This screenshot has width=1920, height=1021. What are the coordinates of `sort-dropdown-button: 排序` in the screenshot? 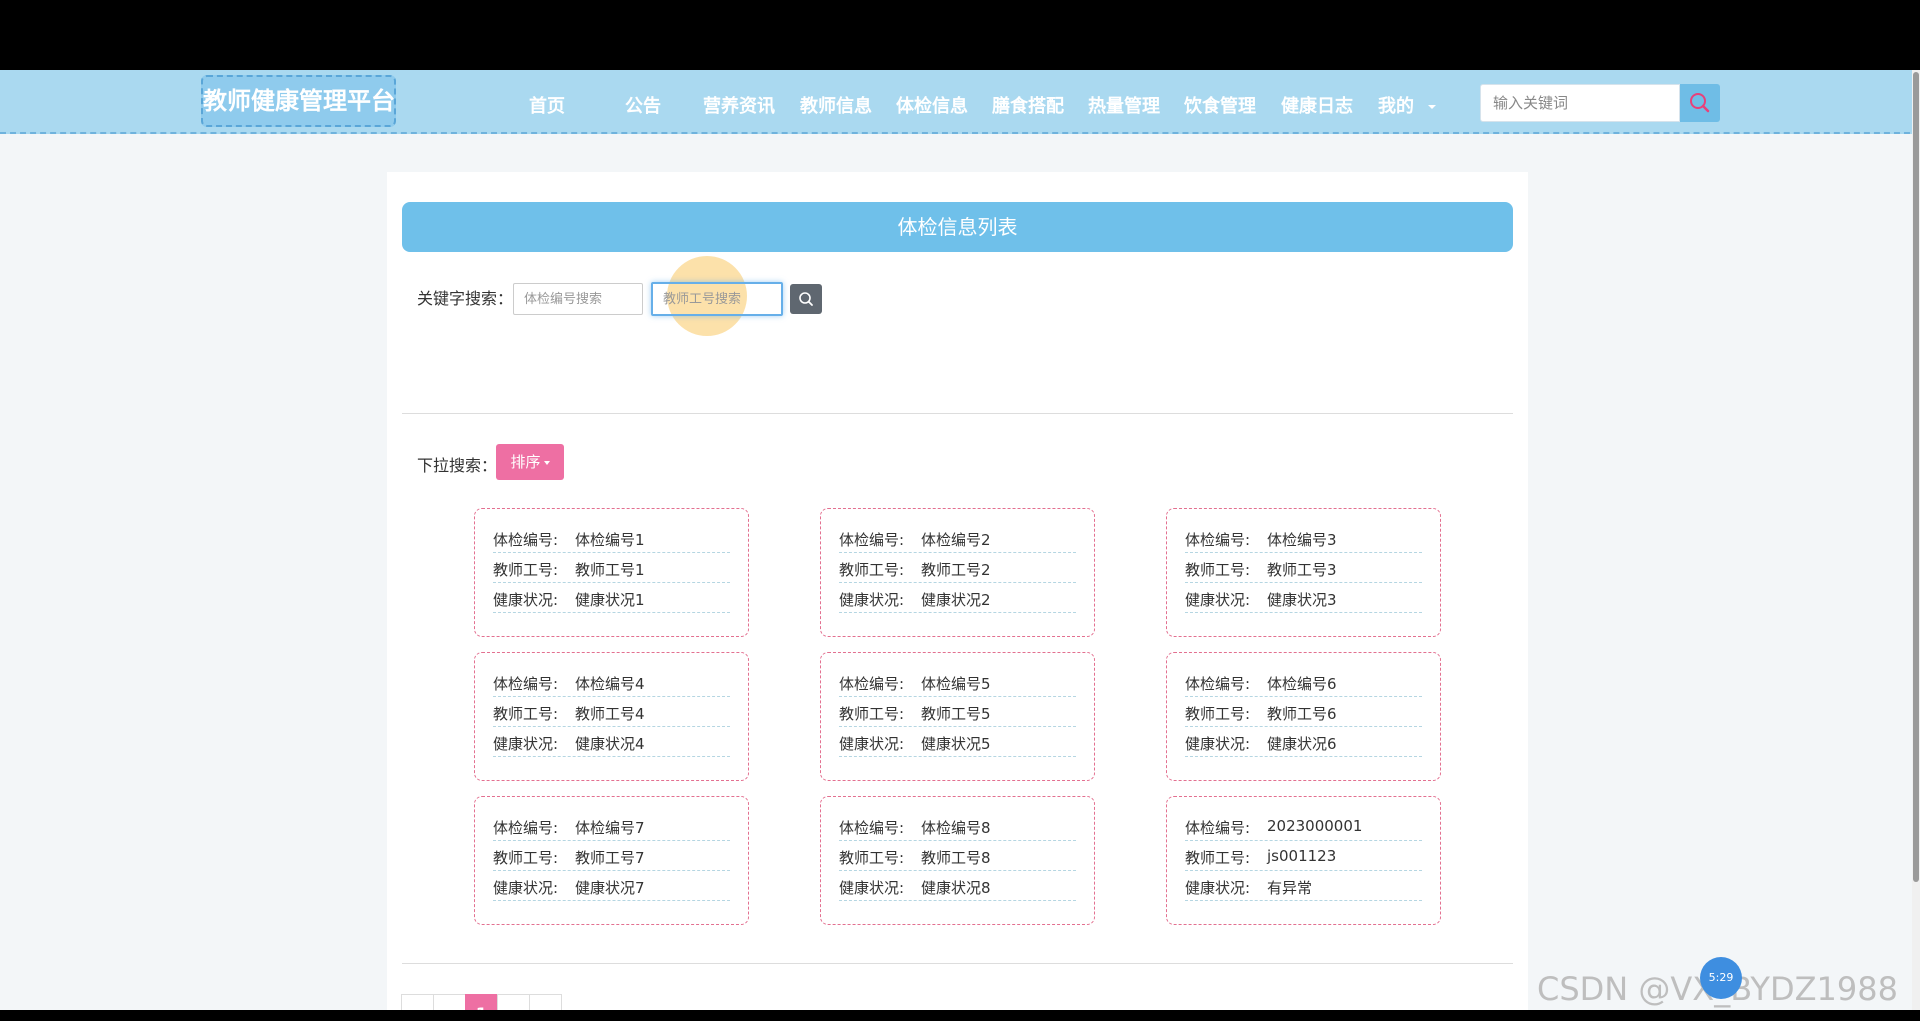 It's located at (530, 462).